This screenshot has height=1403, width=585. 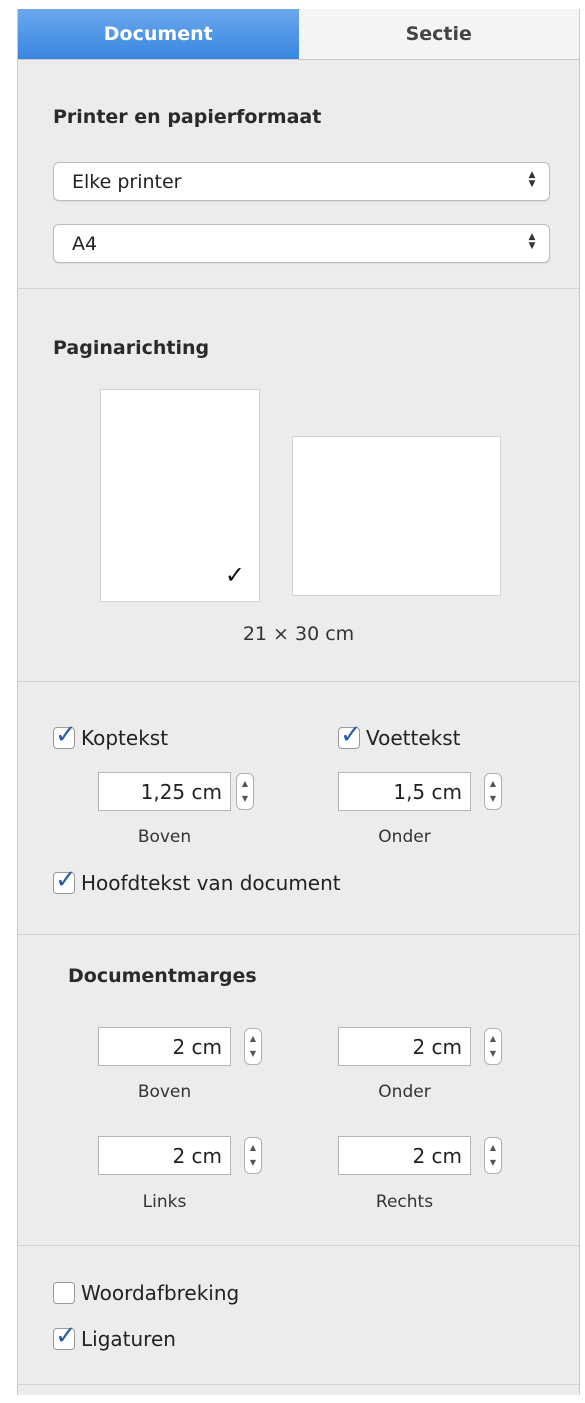 What do you see at coordinates (211, 883) in the screenshot?
I see `body-text-label: Hoofdtekst van document` at bounding box center [211, 883].